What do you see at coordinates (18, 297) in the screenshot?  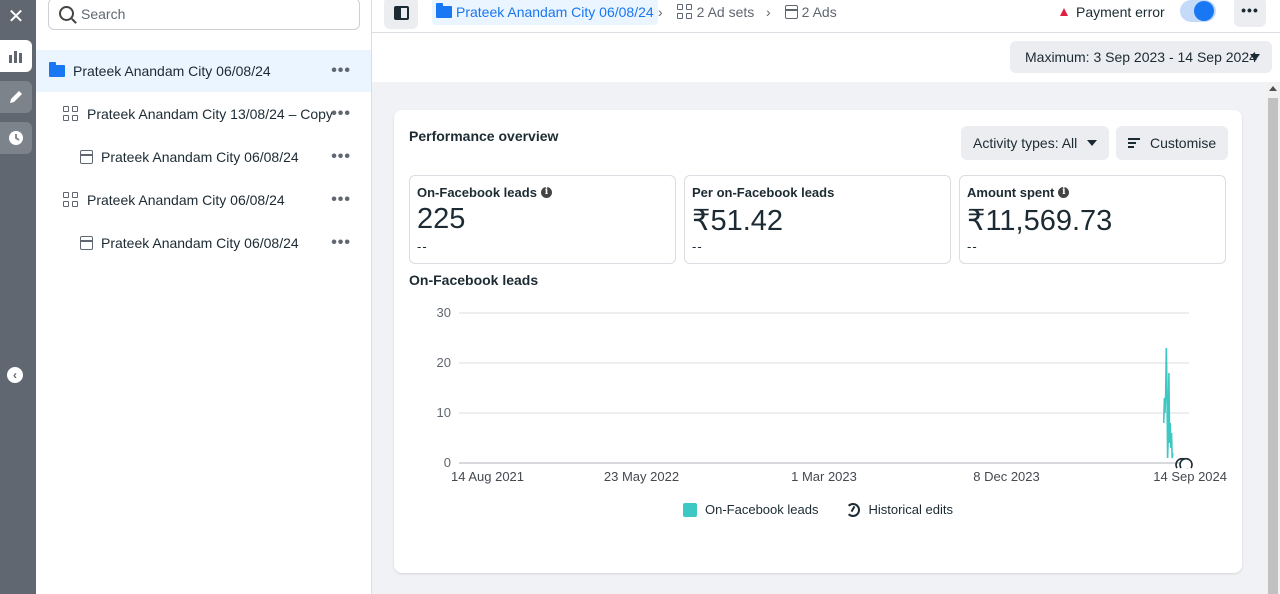 I see `left-rail: ✕ ‹` at bounding box center [18, 297].